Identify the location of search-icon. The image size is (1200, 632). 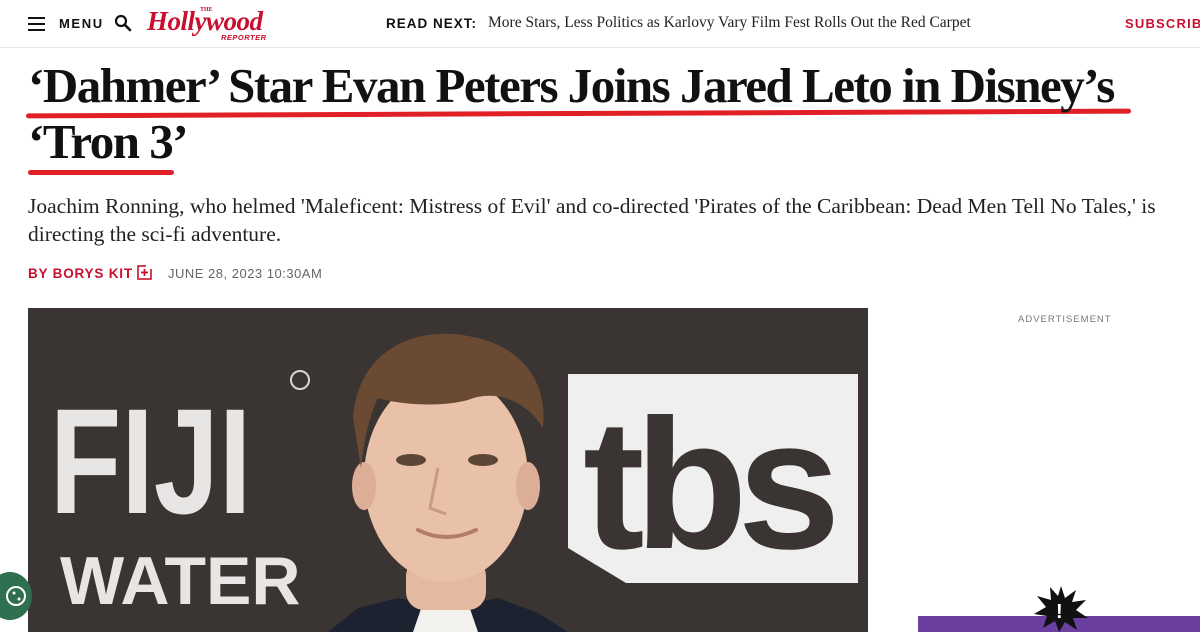
(123, 23).